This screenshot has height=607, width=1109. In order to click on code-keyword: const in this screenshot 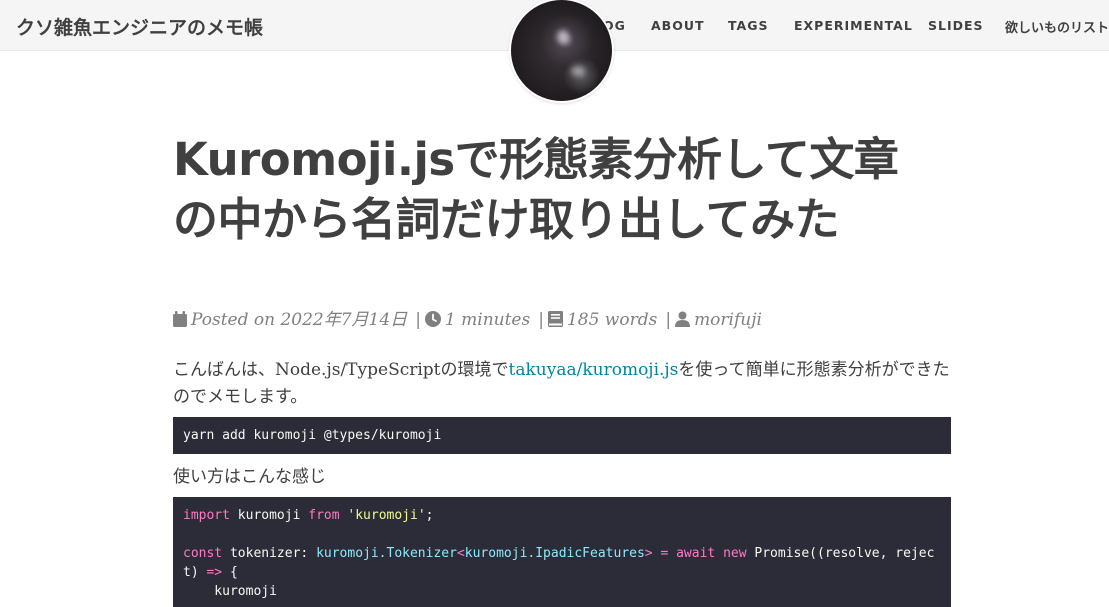, I will do `click(203, 553)`.